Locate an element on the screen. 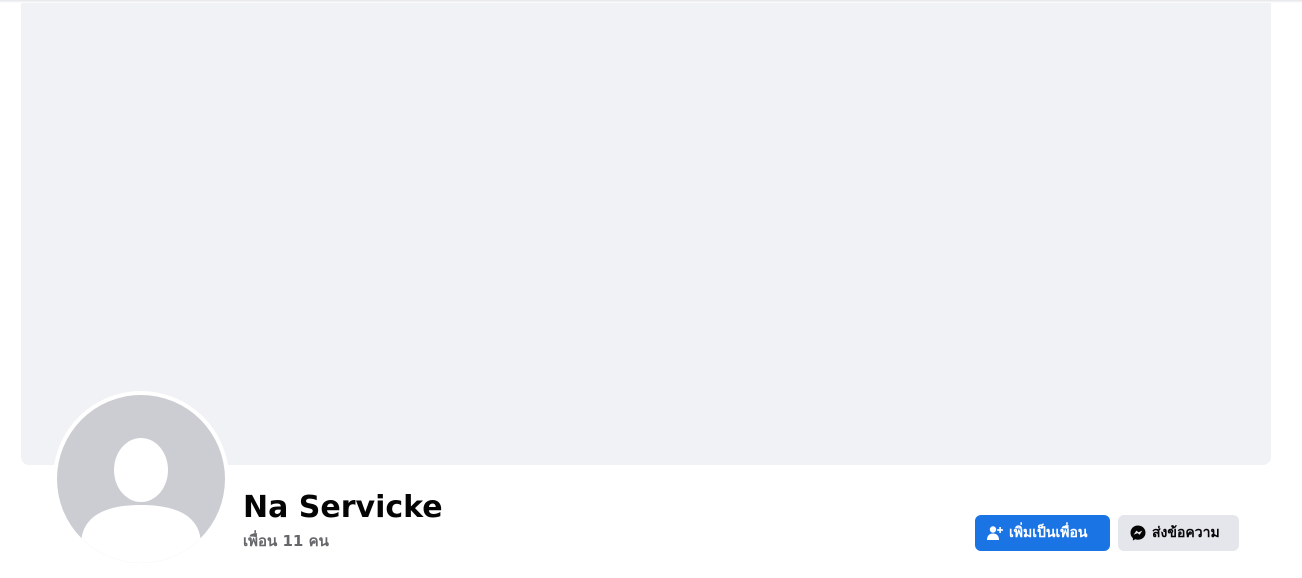  send-message-button: ส่งข้อความ is located at coordinates (1178, 533).